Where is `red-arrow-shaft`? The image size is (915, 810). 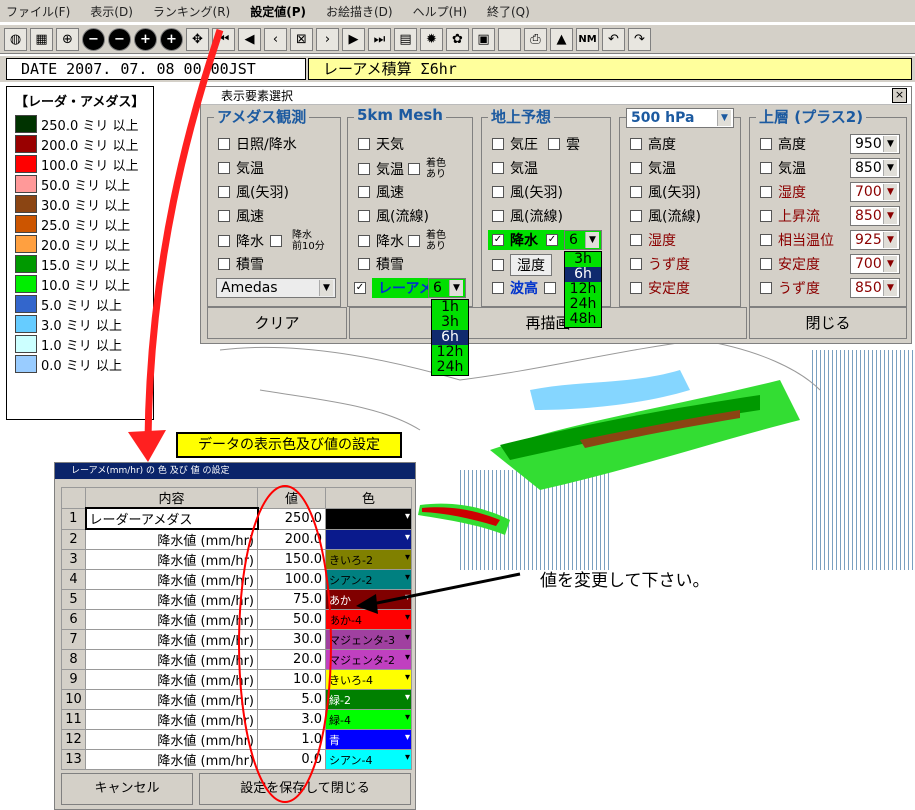
red-arrow-shaft is located at coordinates (184, 234).